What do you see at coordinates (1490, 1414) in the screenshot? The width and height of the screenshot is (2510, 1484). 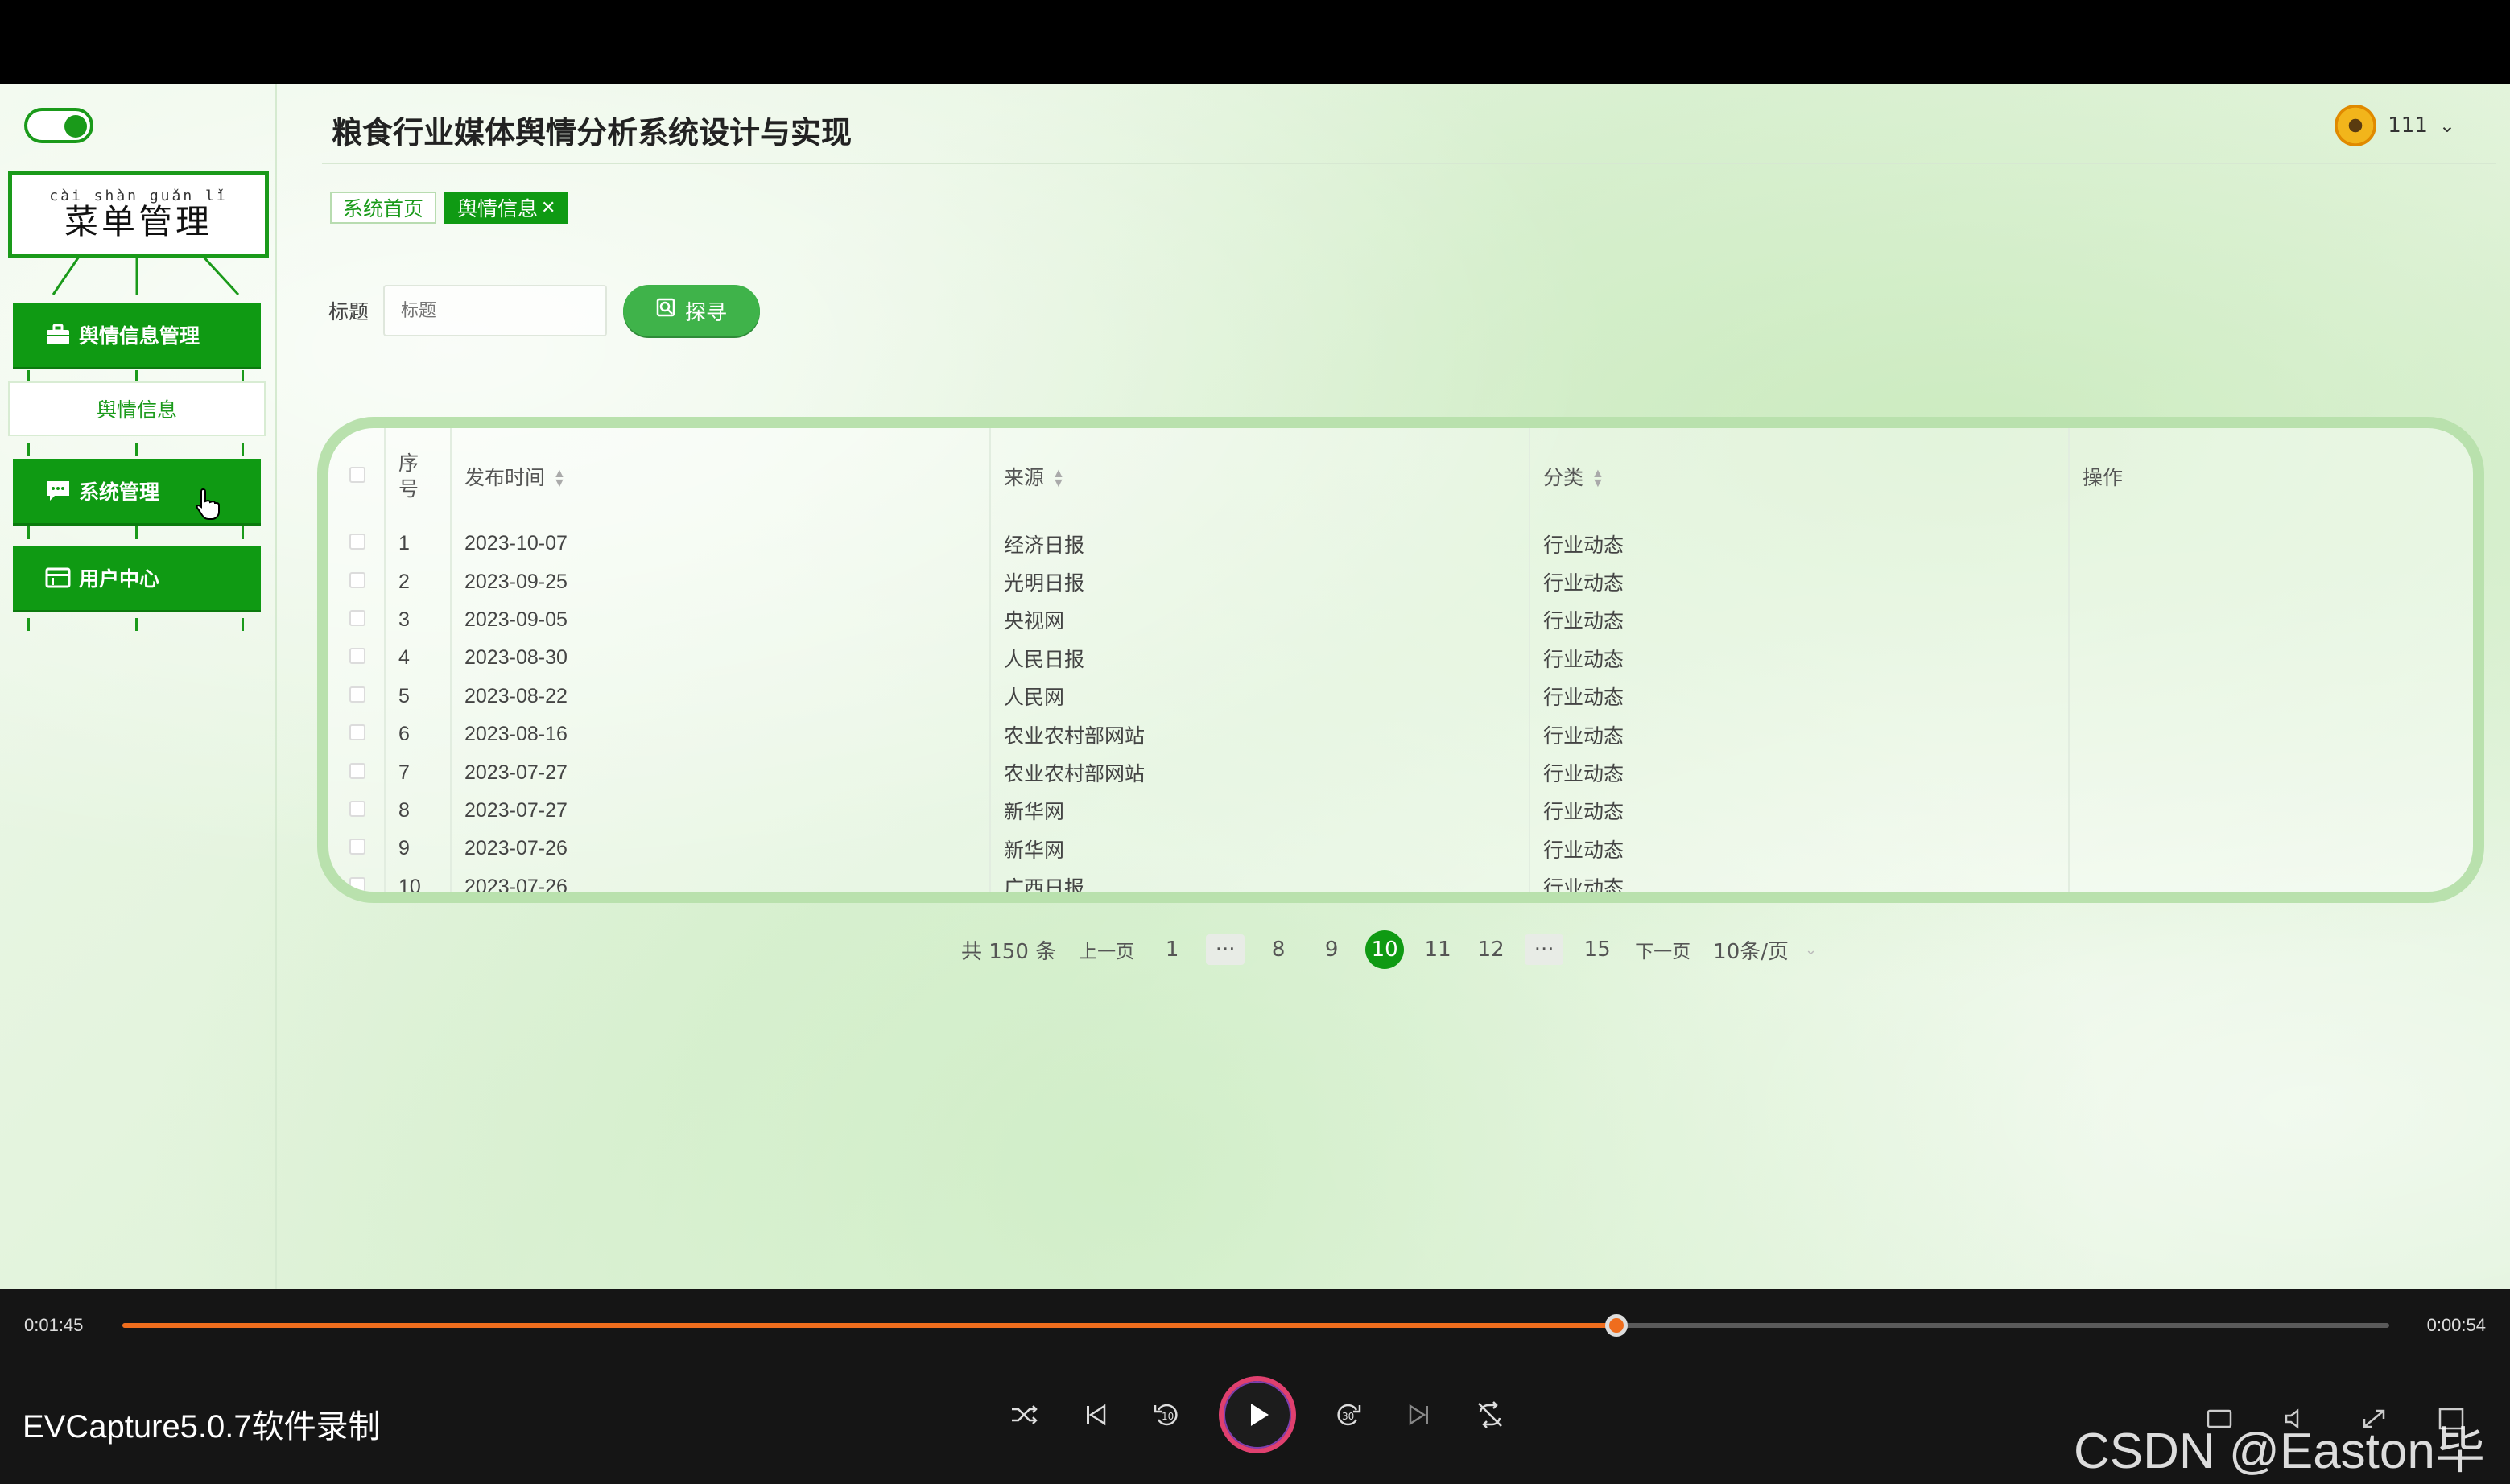 I see `repeat-off-icon` at bounding box center [1490, 1414].